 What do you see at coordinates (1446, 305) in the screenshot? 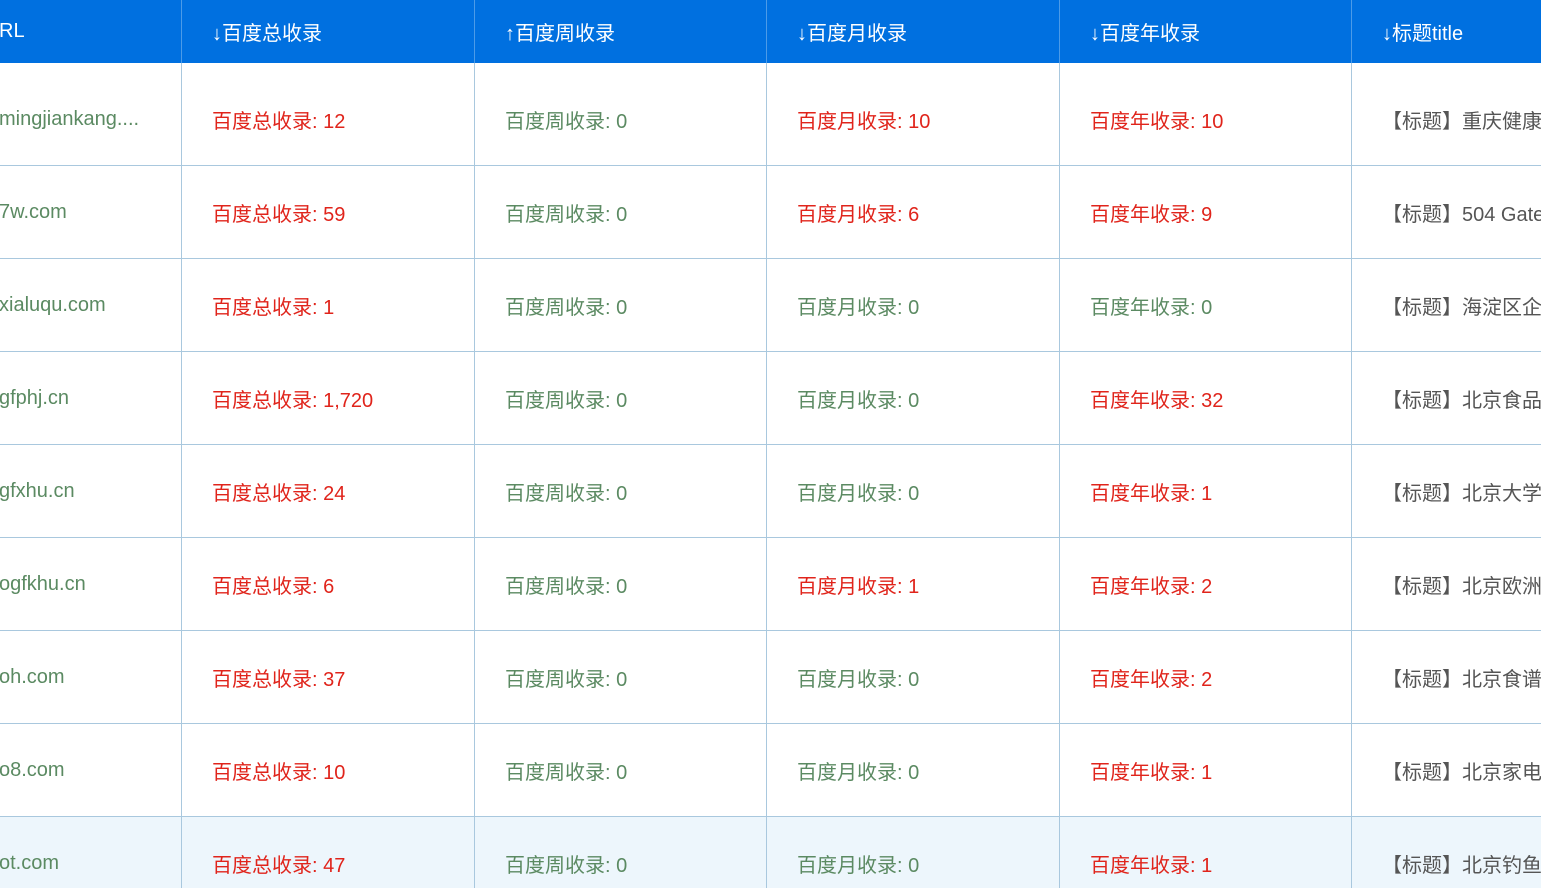
I see `title-cell: 【标题】海淀区企` at bounding box center [1446, 305].